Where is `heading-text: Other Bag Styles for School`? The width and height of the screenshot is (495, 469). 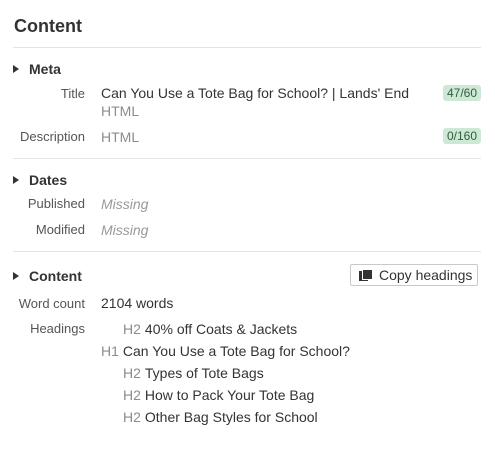
heading-text: Other Bag Styles for School is located at coordinates (231, 417).